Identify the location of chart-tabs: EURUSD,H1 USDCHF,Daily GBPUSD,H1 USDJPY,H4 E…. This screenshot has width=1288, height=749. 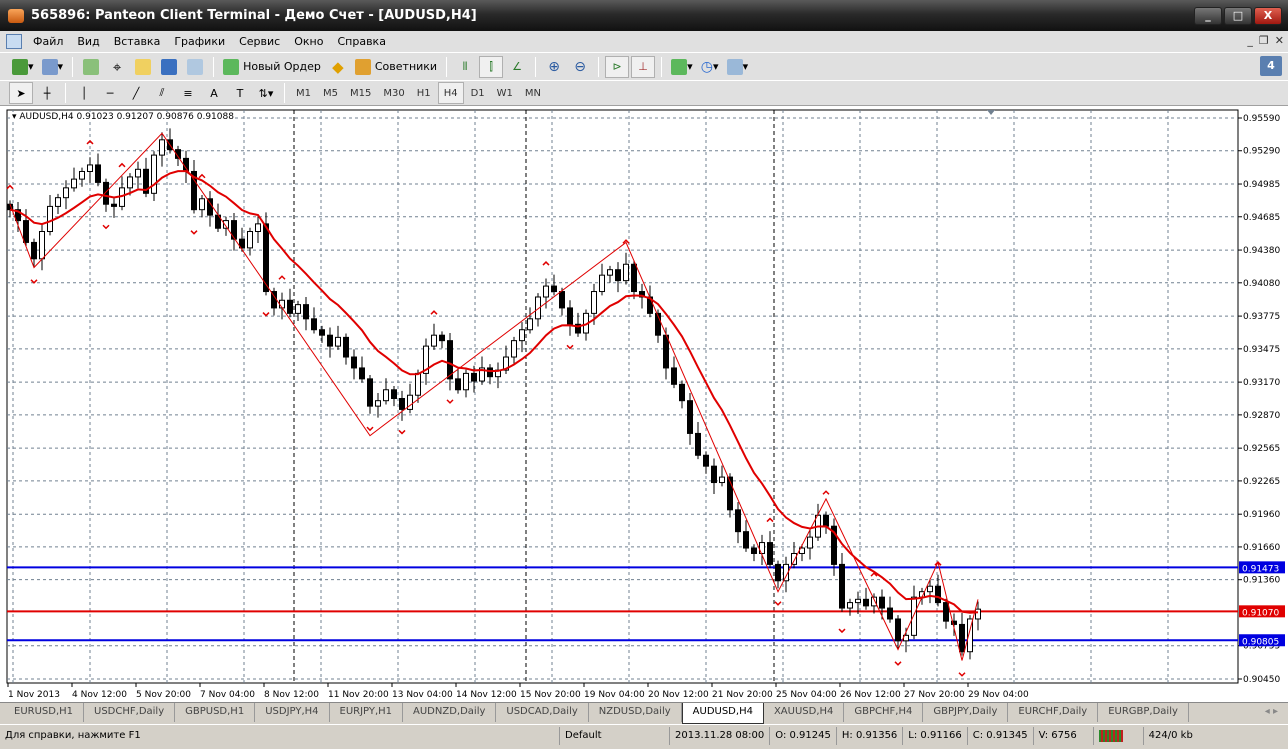
(644, 713).